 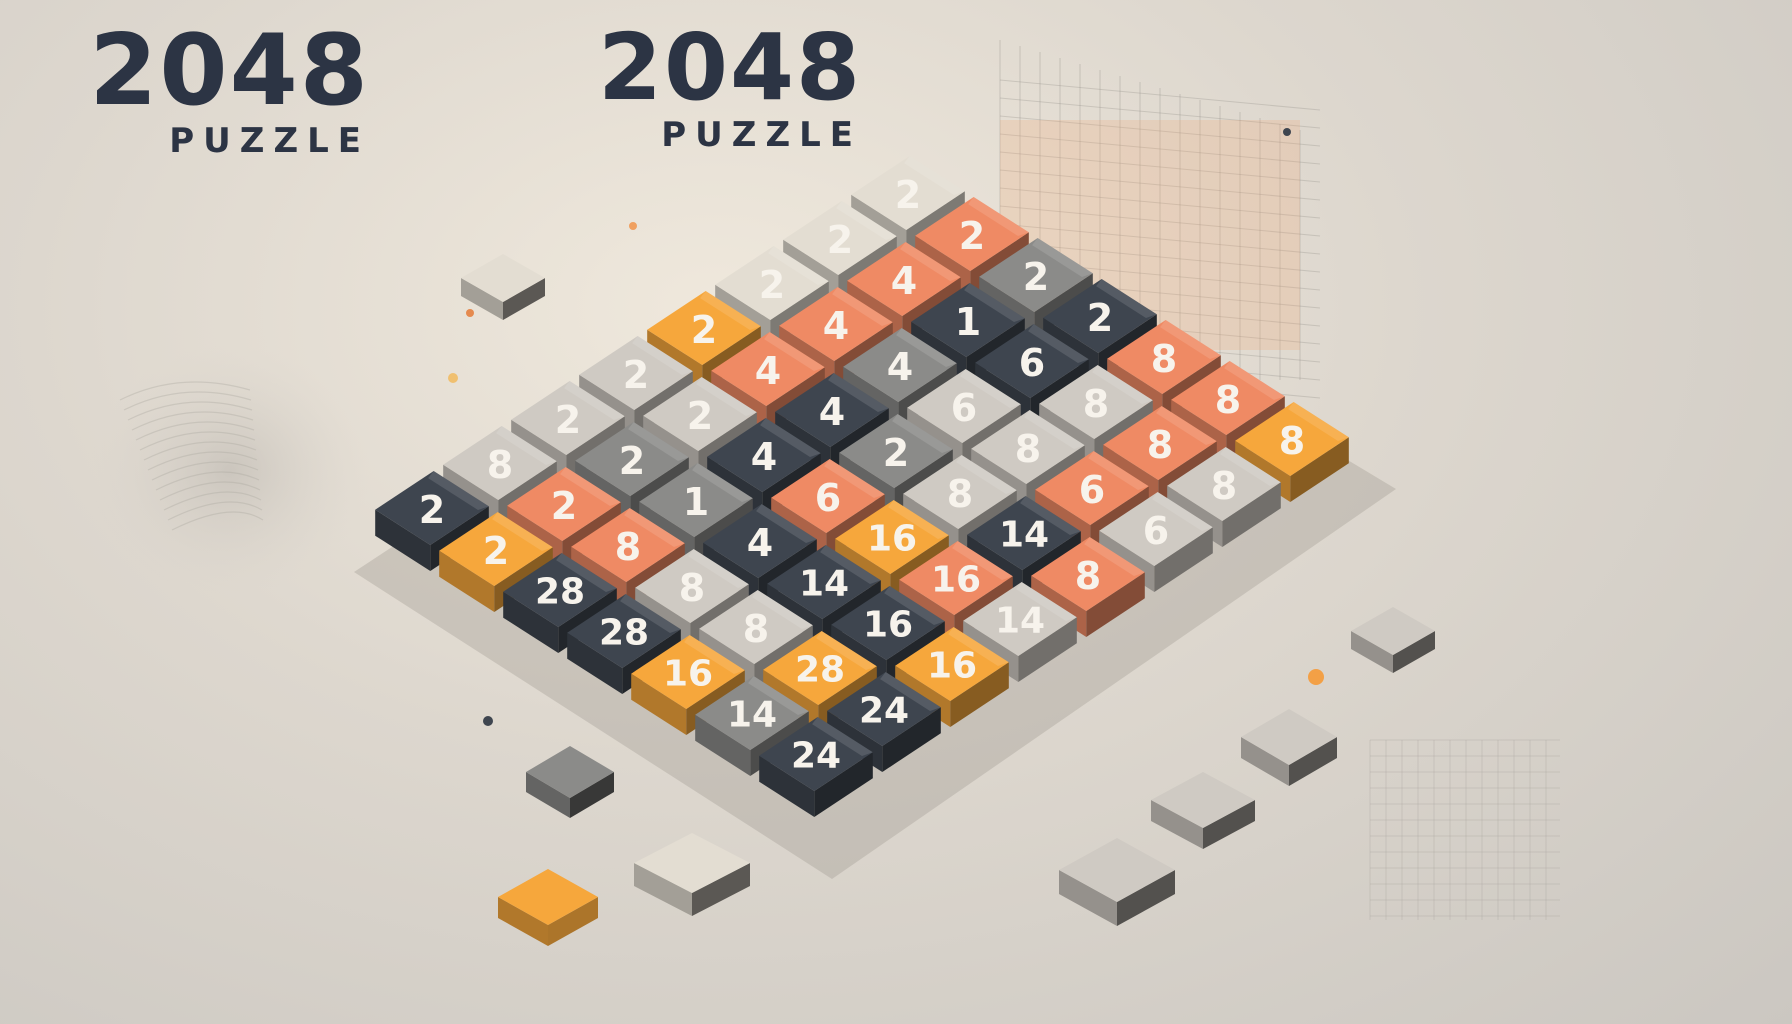 What do you see at coordinates (230, 470) in the screenshot?
I see `swirl-decor` at bounding box center [230, 470].